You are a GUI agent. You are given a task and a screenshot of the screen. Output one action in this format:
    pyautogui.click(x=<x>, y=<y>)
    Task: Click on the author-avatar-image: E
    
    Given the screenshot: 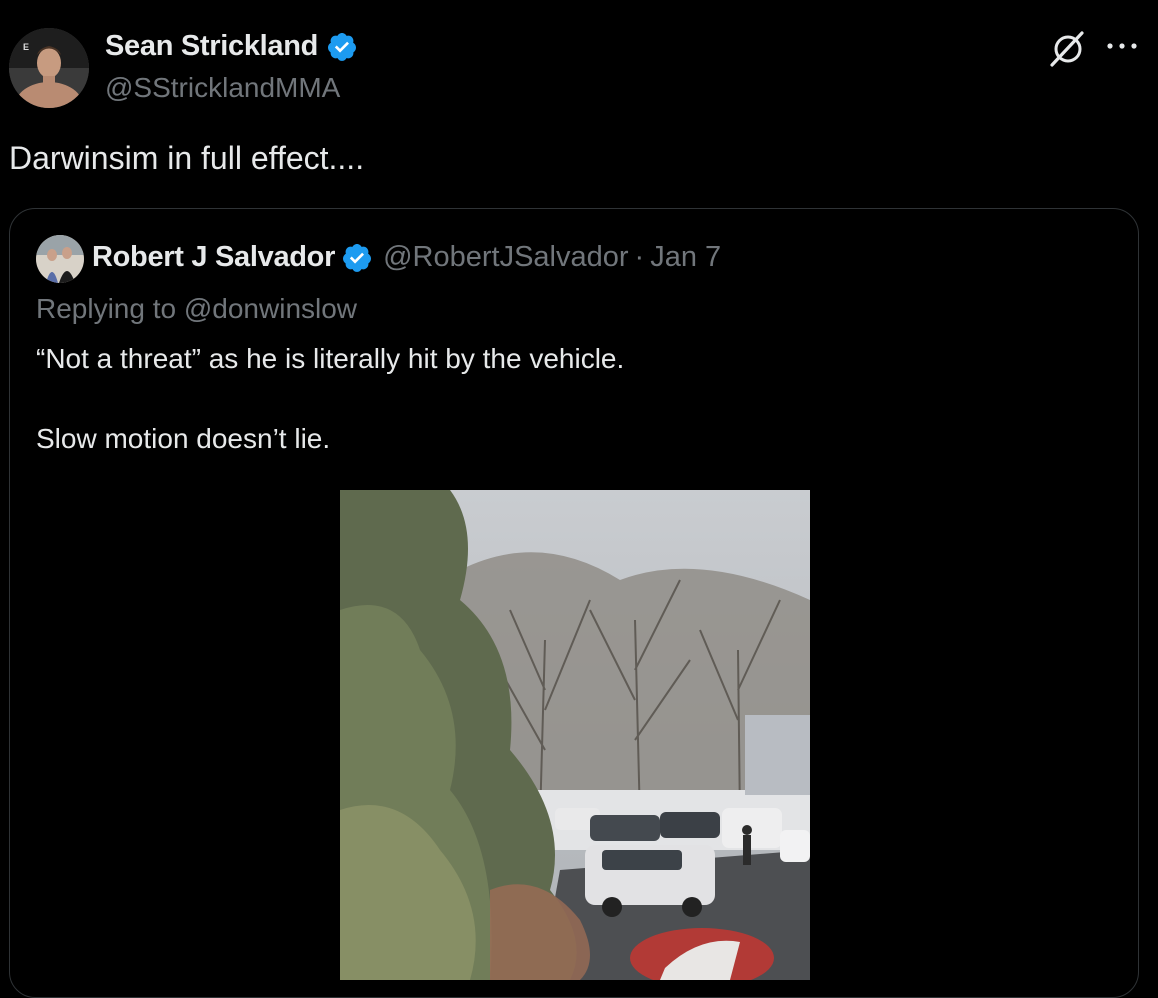 What is the action you would take?
    pyautogui.click(x=49, y=68)
    